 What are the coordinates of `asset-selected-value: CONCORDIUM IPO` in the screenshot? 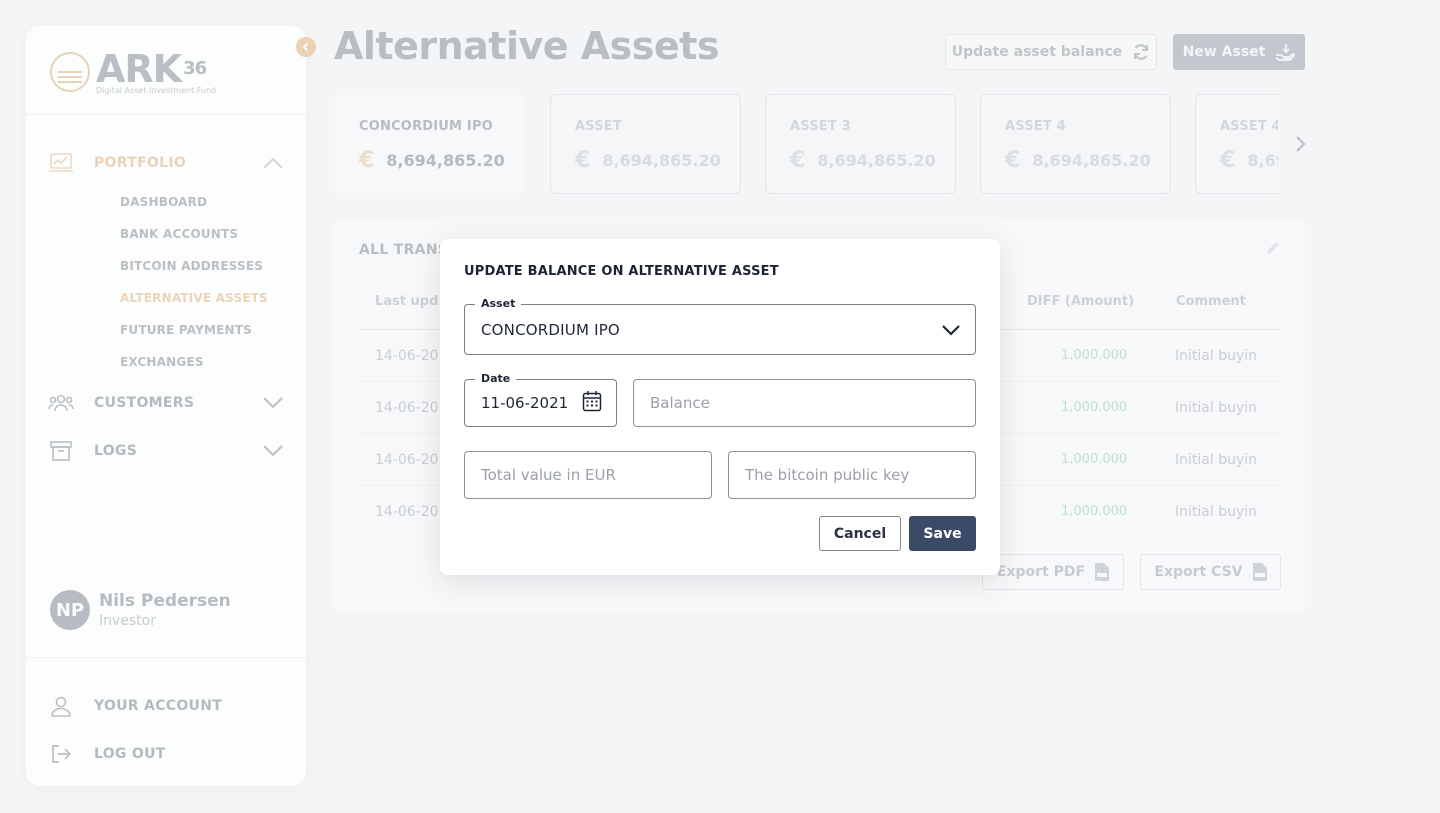 It's located at (550, 329).